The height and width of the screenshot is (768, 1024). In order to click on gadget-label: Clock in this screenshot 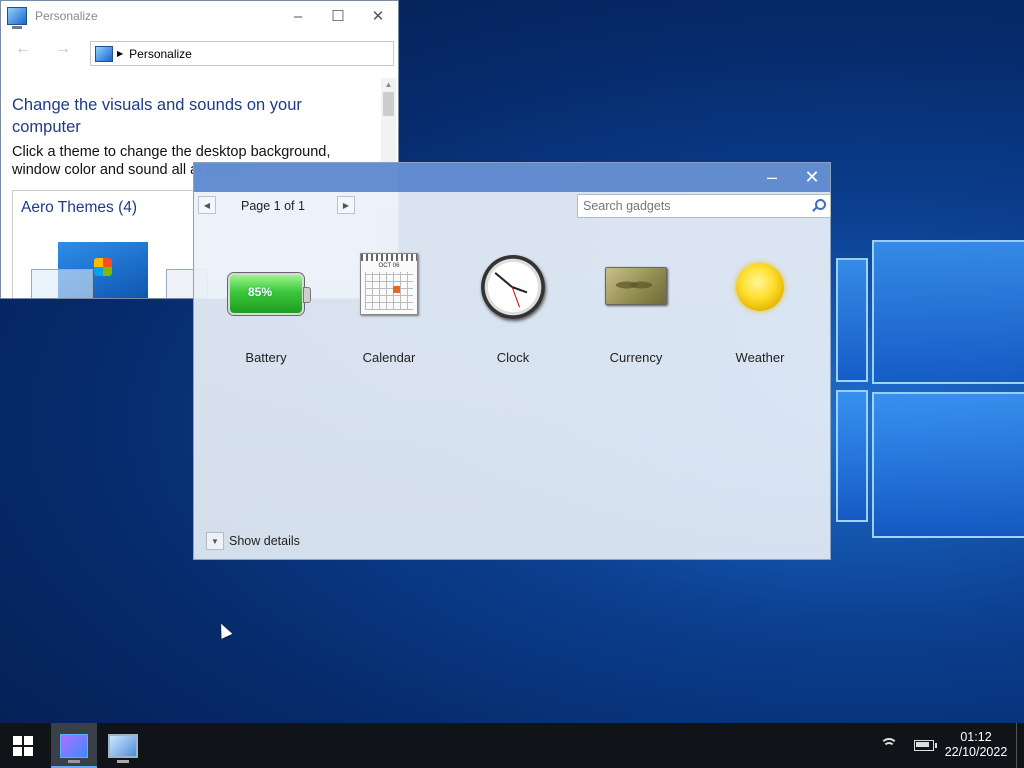, I will do `click(513, 357)`.